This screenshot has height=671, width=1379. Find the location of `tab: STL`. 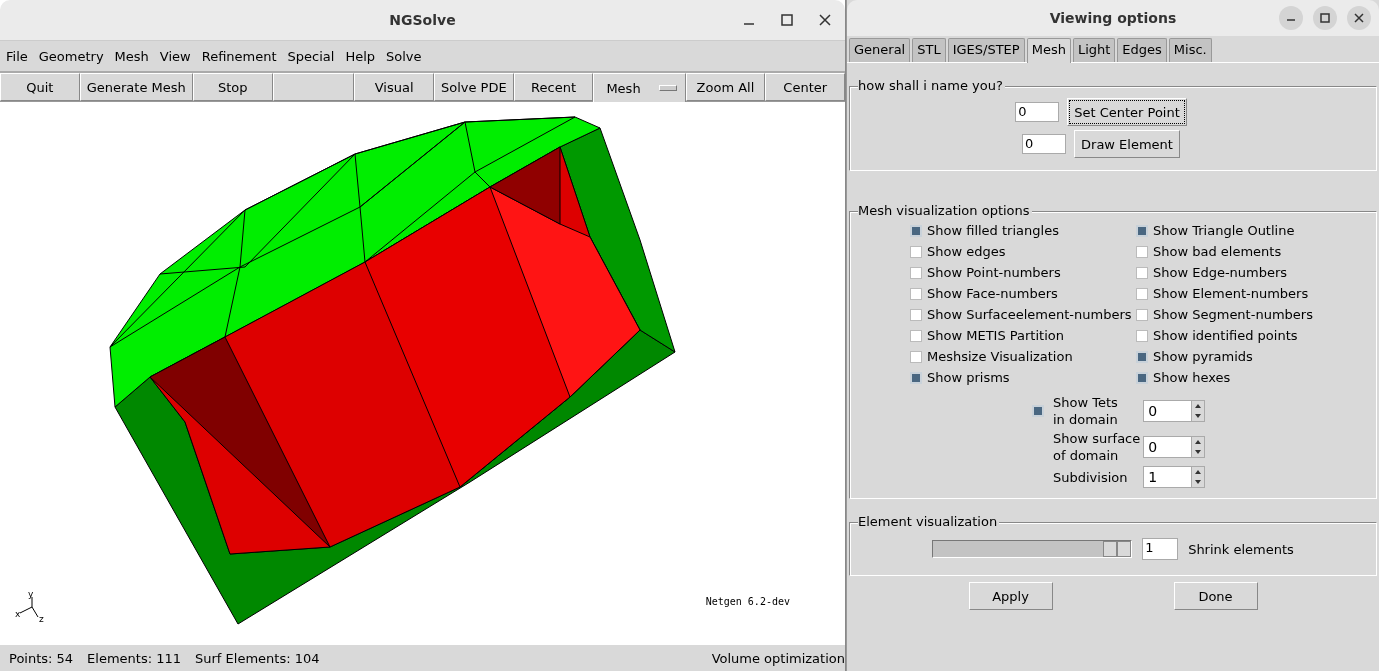

tab: STL is located at coordinates (929, 50).